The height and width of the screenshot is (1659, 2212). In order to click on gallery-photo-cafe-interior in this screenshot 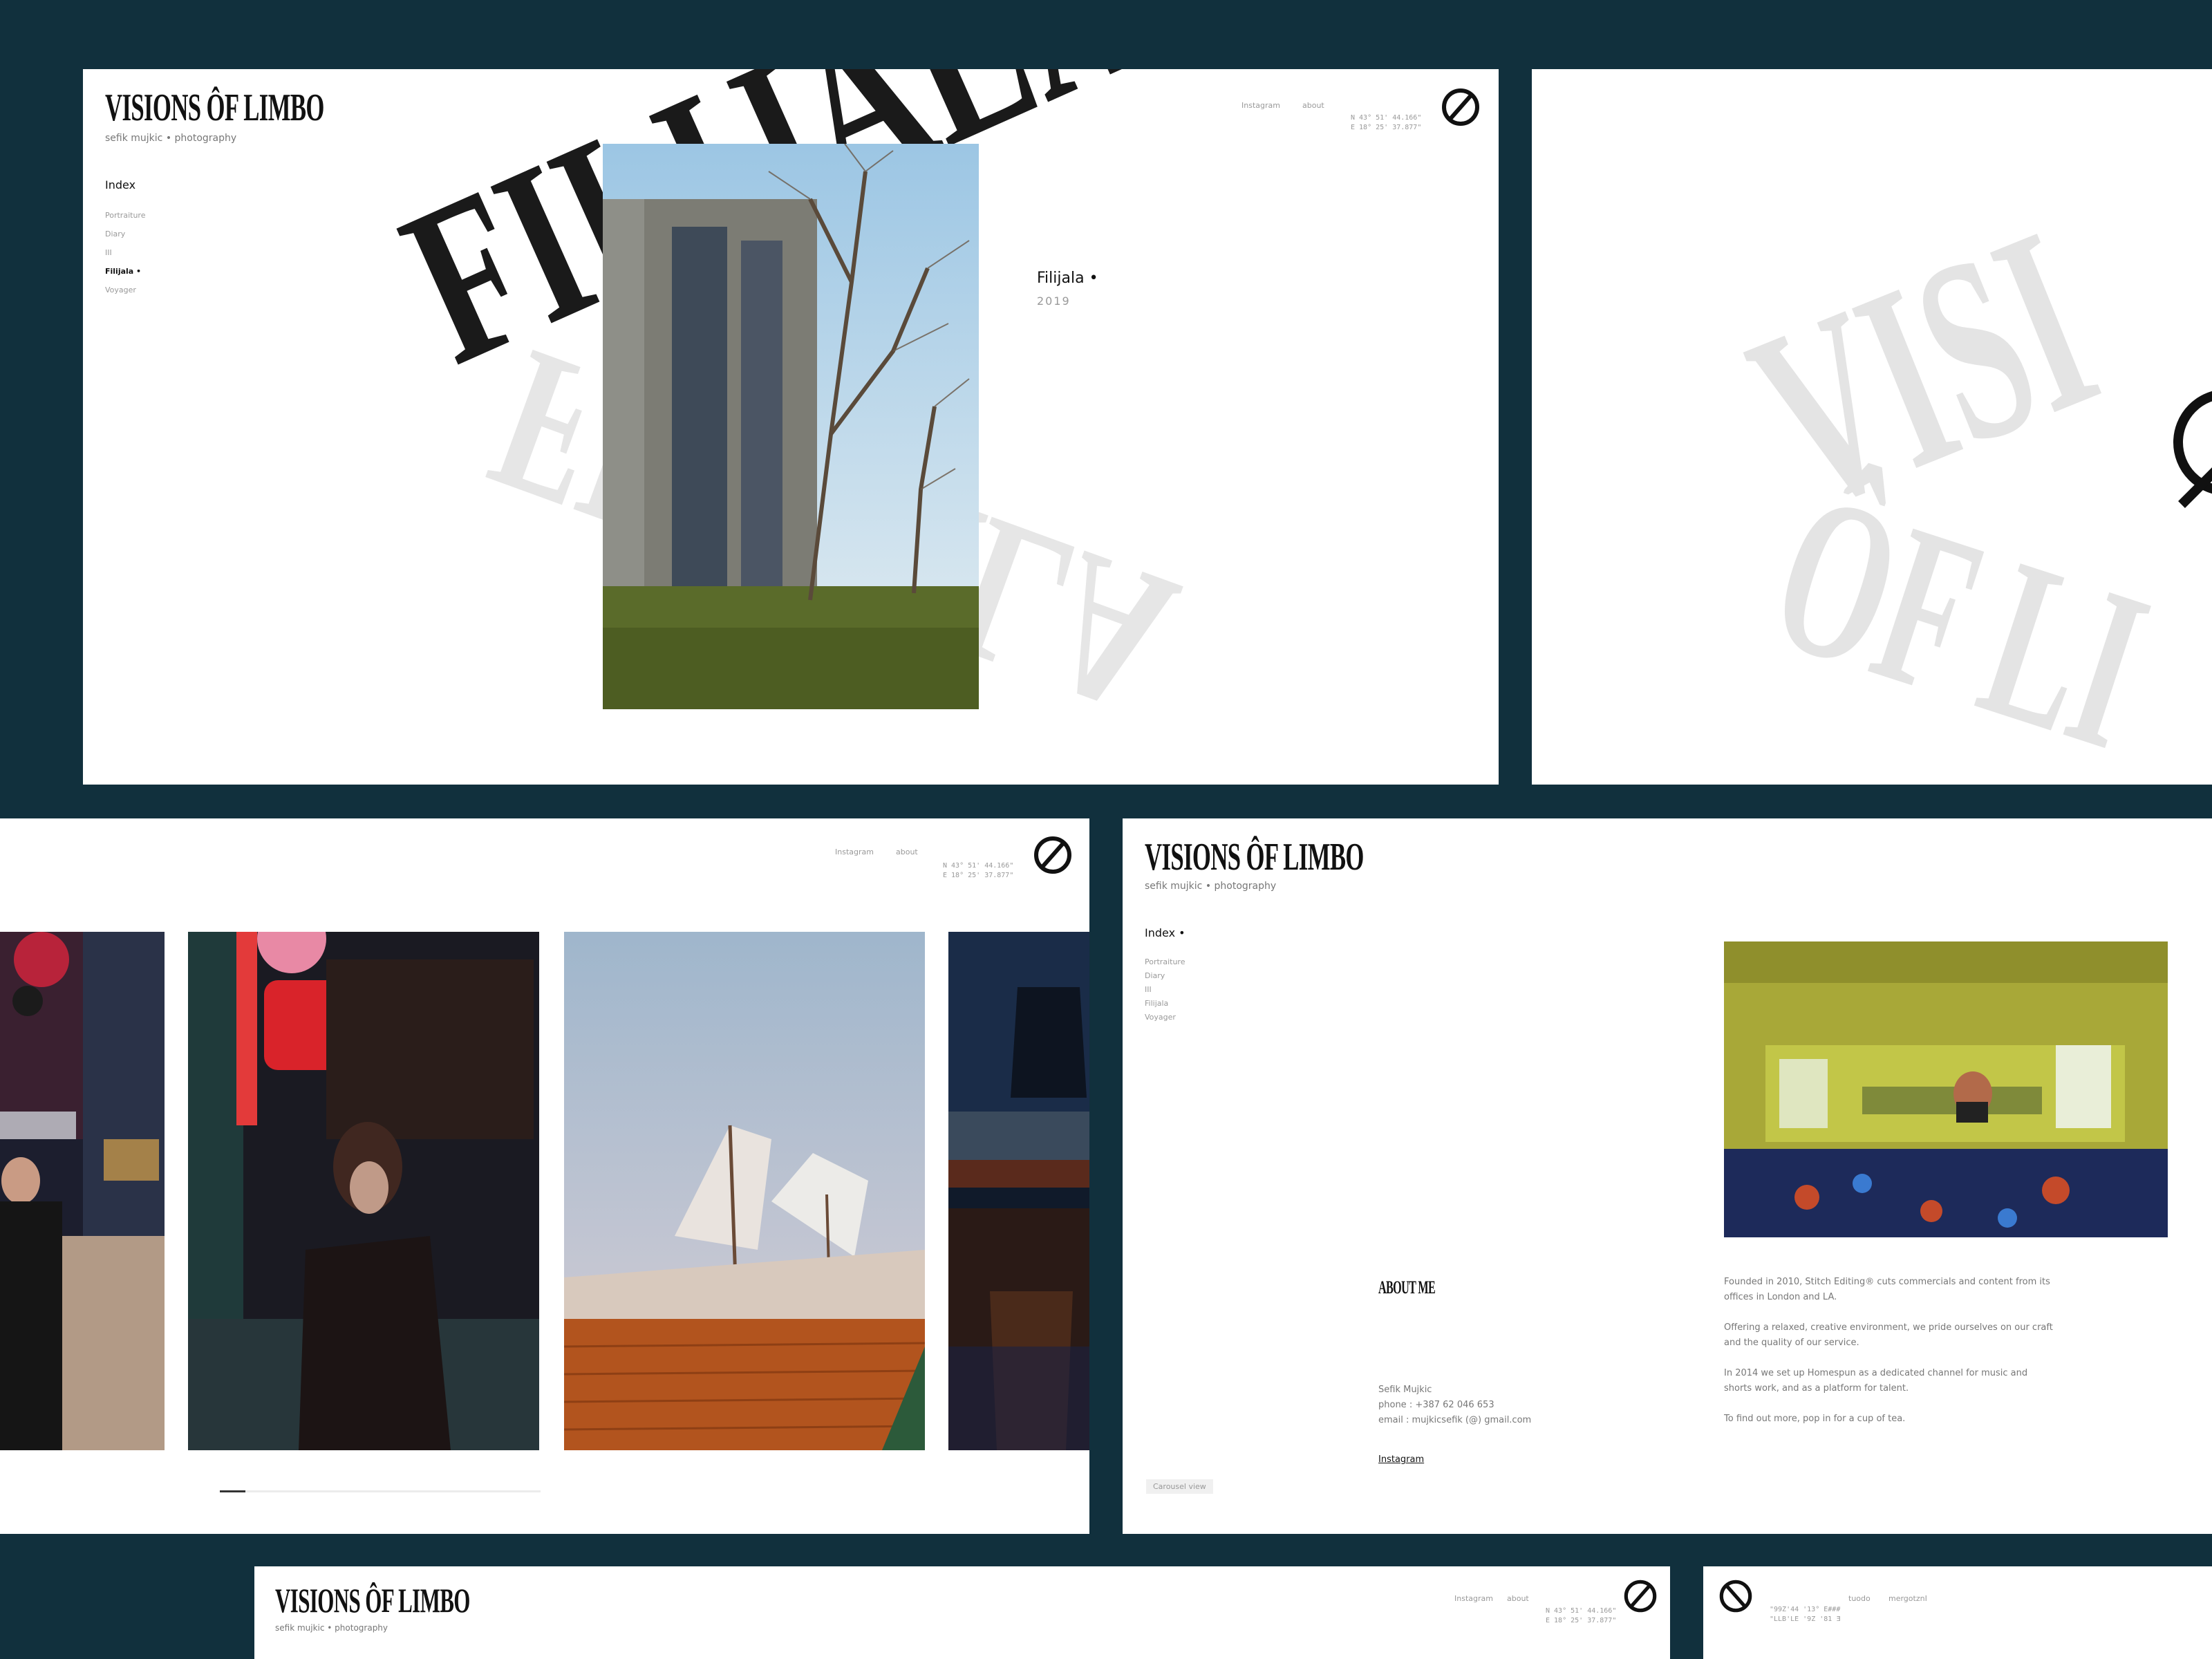, I will do `click(1018, 1191)`.